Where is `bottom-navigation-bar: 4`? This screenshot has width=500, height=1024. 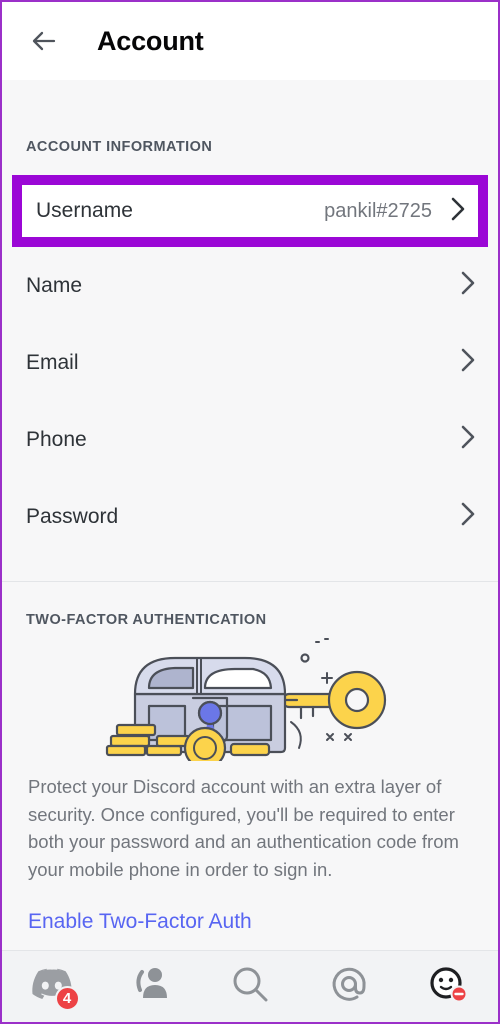 bottom-navigation-bar: 4 is located at coordinates (250, 986).